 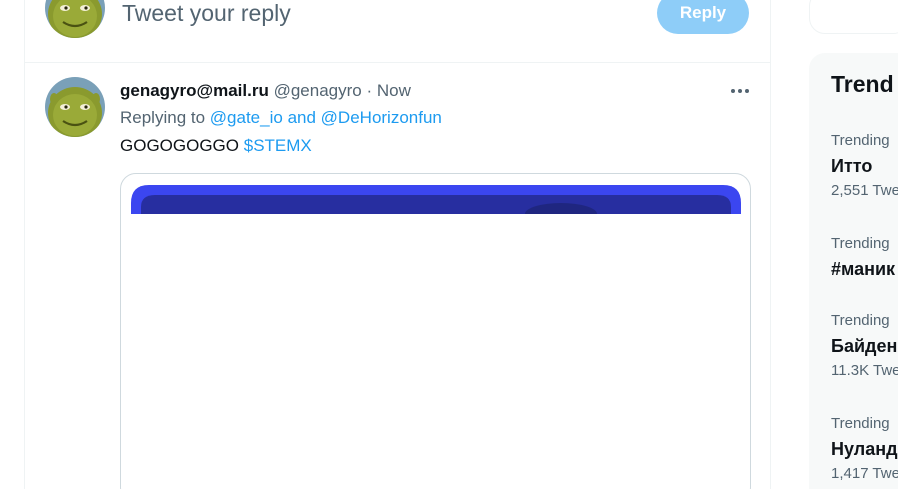 I want to click on trend-item: Trending #маник, so click(x=863, y=257).